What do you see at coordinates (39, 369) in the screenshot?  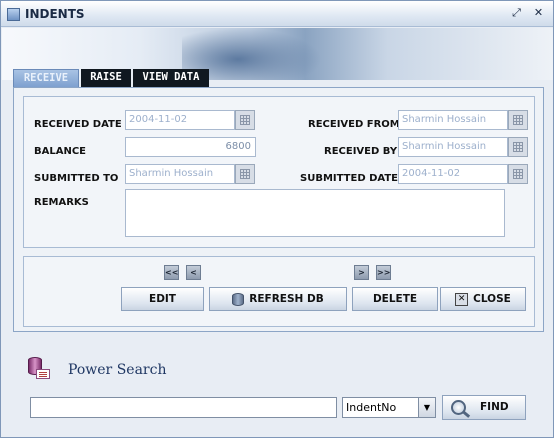 I see `database-search-icon` at bounding box center [39, 369].